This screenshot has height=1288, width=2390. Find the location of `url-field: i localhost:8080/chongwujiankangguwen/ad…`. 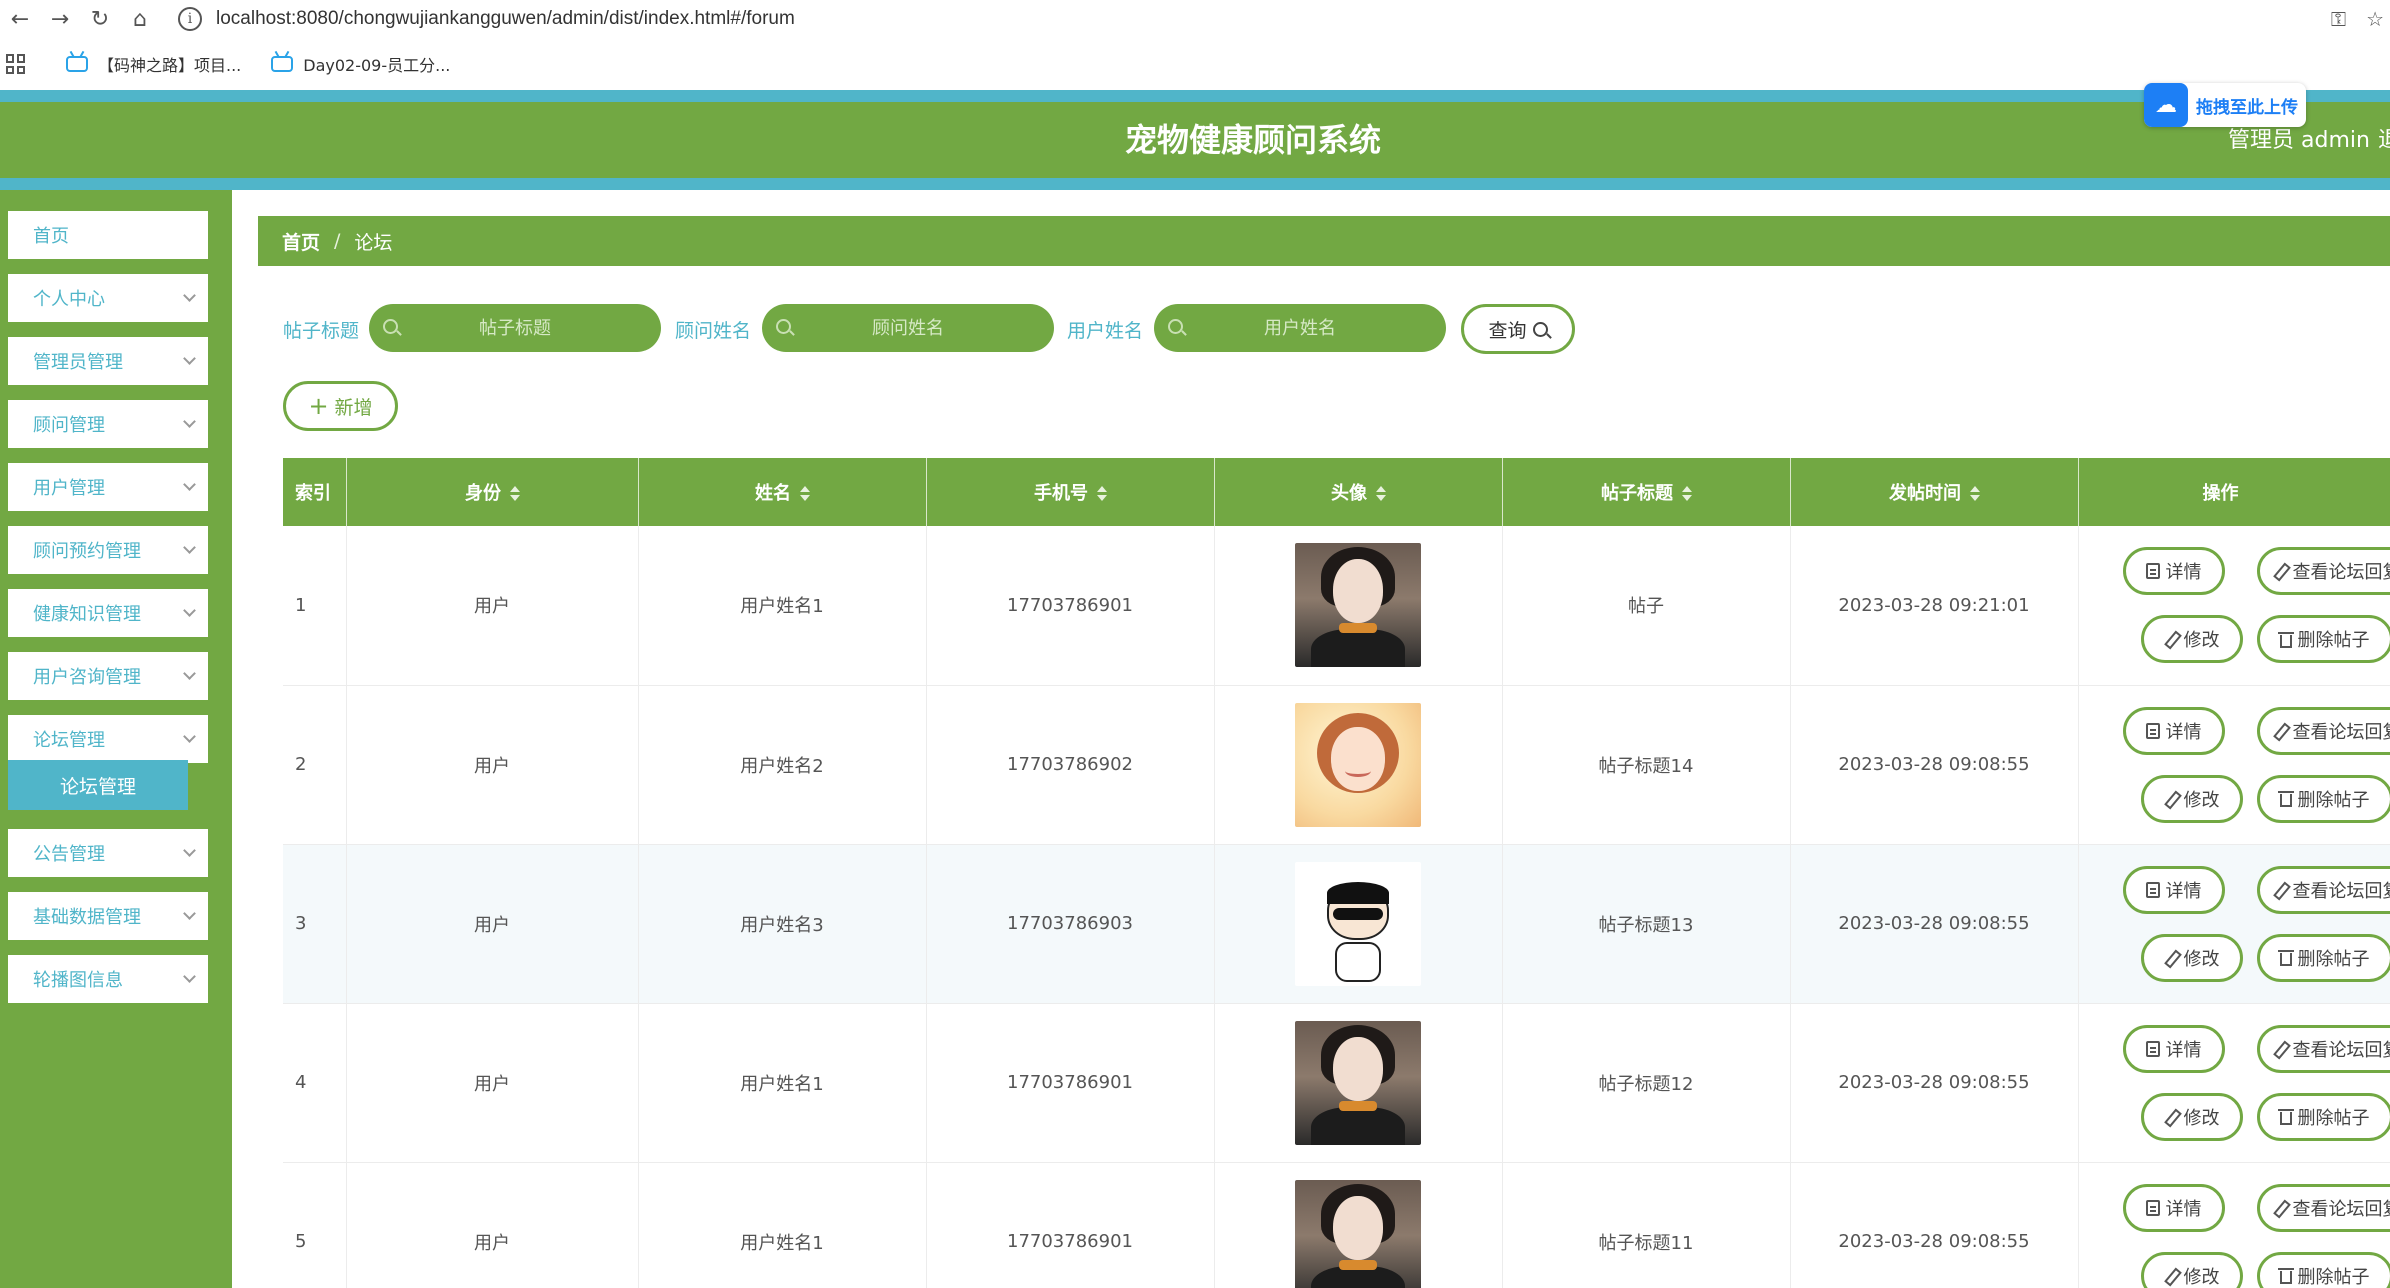

url-field: i localhost:8080/chongwujiankangguwen/ad… is located at coordinates (1253, 19).